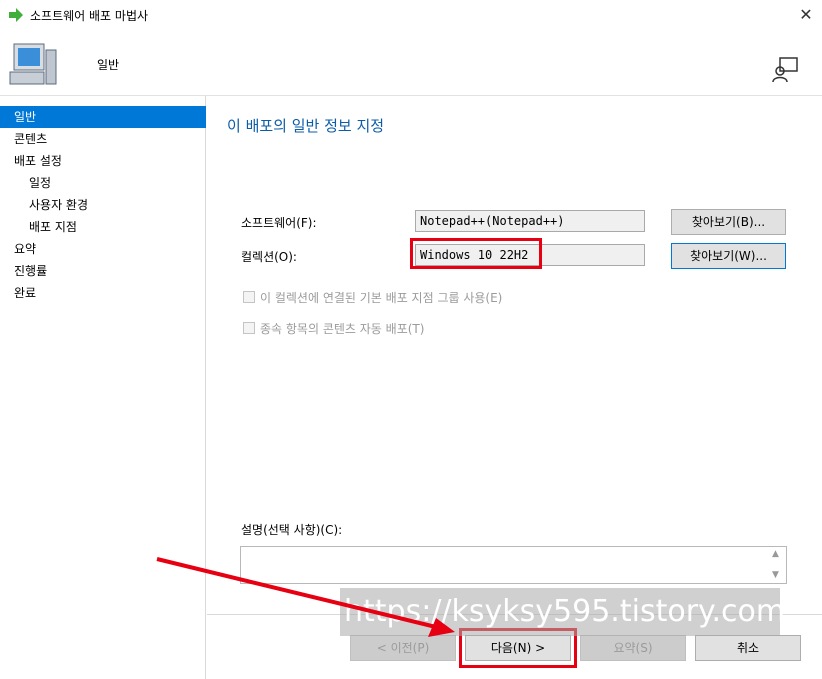 Image resolution: width=822 pixels, height=679 pixels. What do you see at coordinates (269, 257) in the screenshot?
I see `collection-label: 컬렉션(O):` at bounding box center [269, 257].